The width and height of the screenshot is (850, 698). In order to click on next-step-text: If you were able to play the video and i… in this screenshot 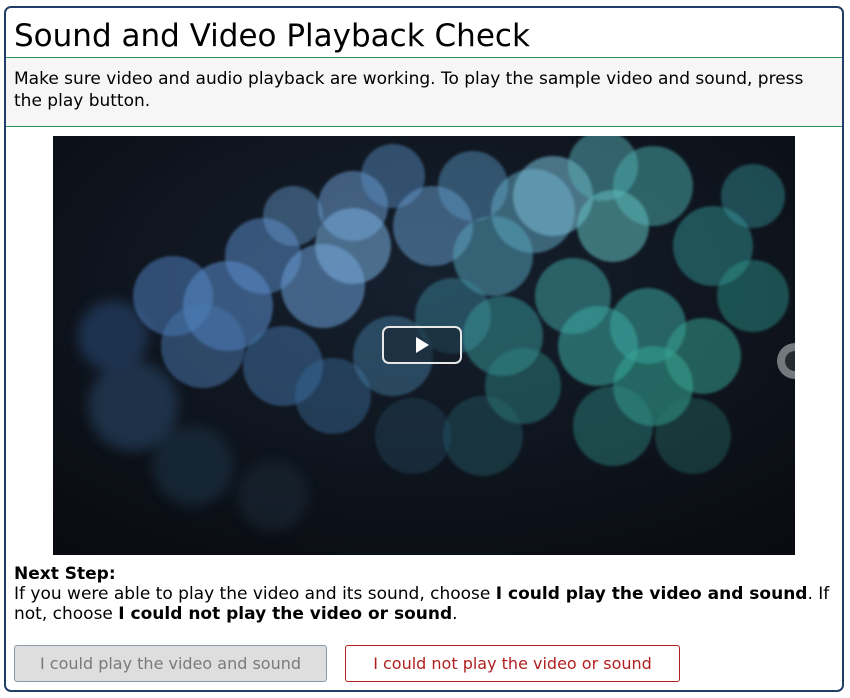, I will do `click(424, 604)`.